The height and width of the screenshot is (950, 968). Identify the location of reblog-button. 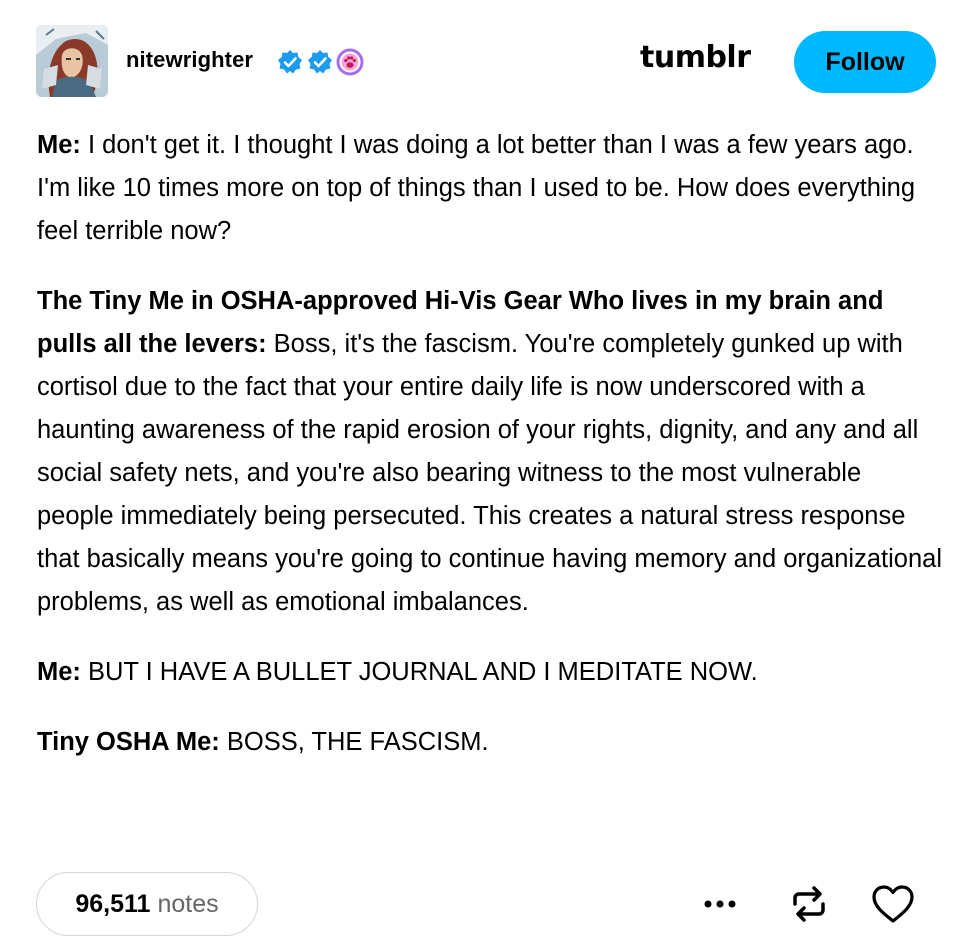
(809, 904).